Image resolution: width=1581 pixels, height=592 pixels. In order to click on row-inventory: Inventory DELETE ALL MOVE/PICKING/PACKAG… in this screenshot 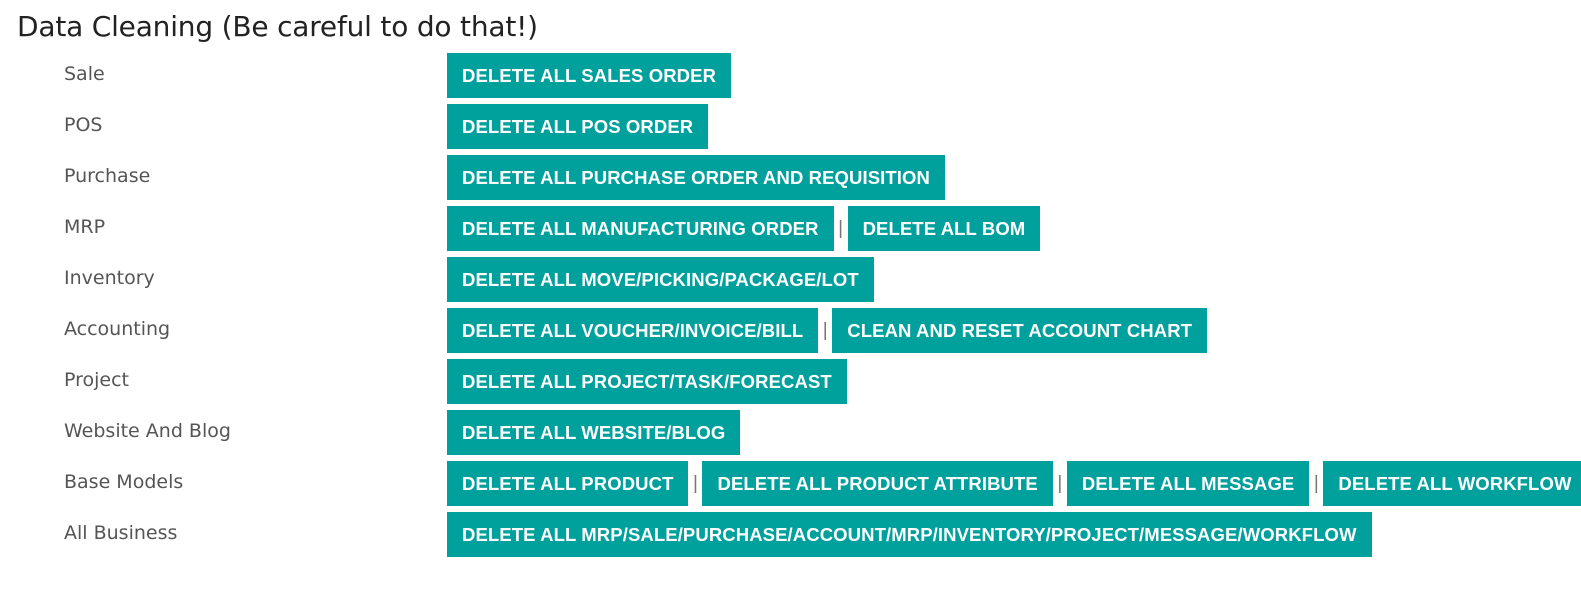, I will do `click(790, 282)`.